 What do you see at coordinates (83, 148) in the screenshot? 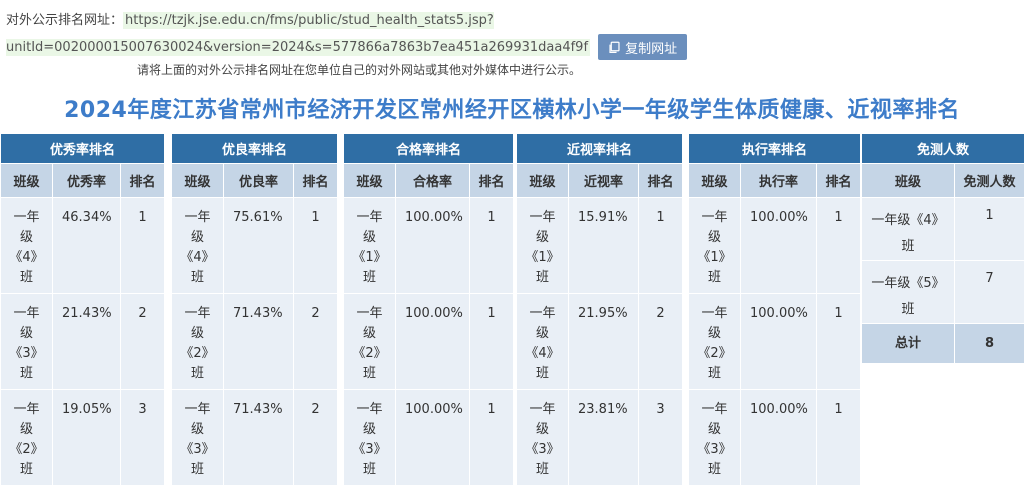
I see `table-caption: 优秀率排名` at bounding box center [83, 148].